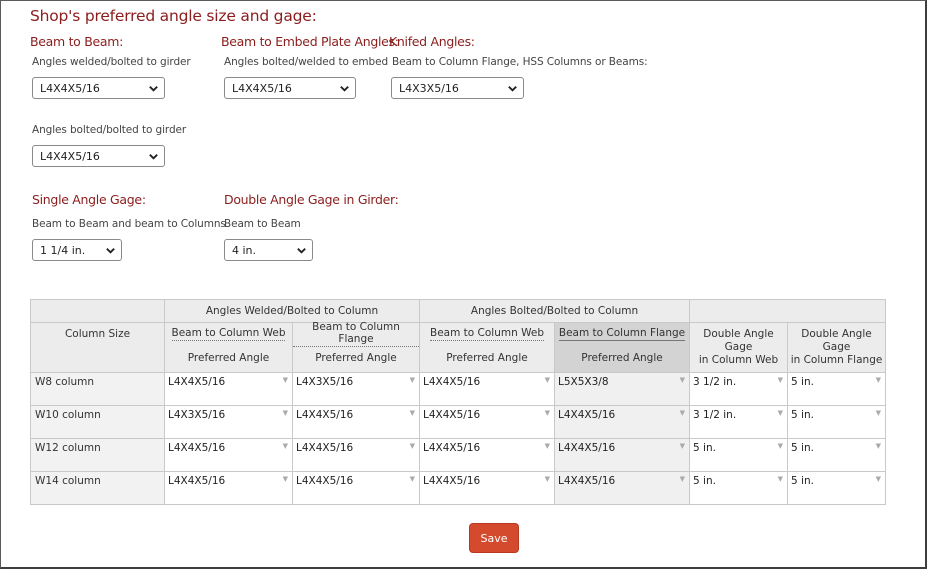 The width and height of the screenshot is (927, 569). I want to click on dbl-gage-web-header: Double Angle Gage in Column Web, so click(739, 347).